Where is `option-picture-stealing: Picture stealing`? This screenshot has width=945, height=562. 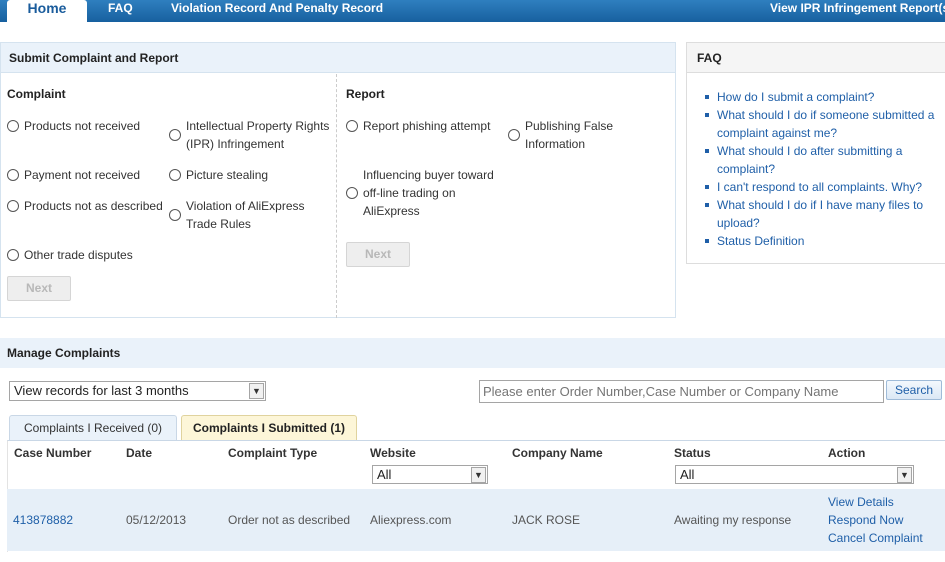 option-picture-stealing: Picture stealing is located at coordinates (249, 175).